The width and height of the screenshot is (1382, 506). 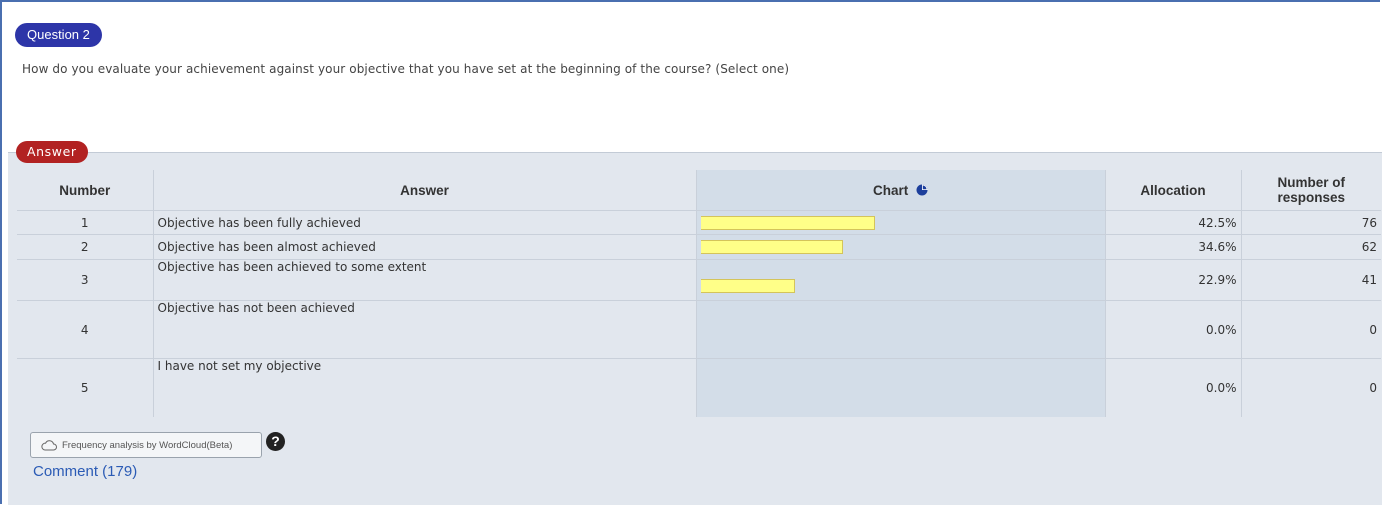 What do you see at coordinates (424, 387) in the screenshot?
I see `row-answer-text: I have not set my objective` at bounding box center [424, 387].